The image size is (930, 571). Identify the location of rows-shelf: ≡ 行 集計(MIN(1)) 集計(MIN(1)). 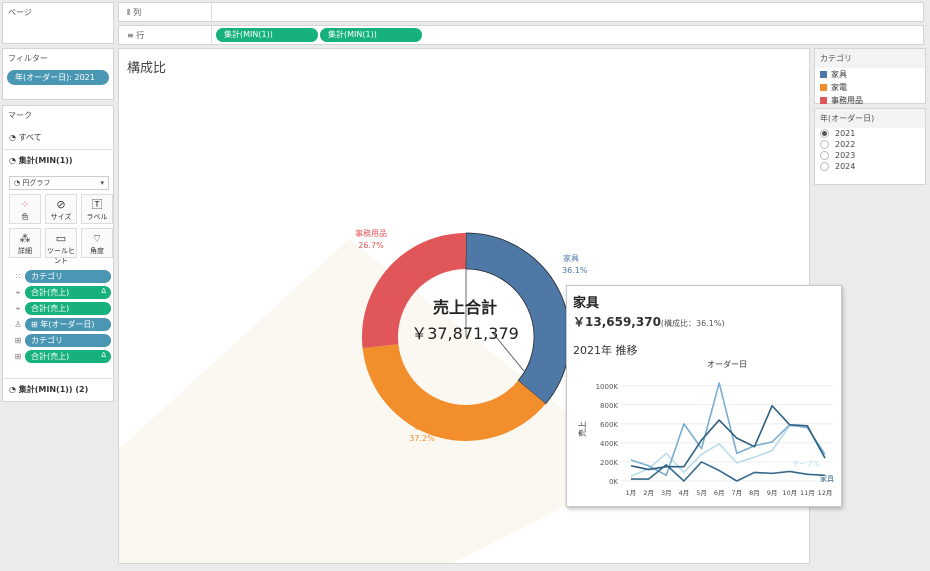
(521, 35).